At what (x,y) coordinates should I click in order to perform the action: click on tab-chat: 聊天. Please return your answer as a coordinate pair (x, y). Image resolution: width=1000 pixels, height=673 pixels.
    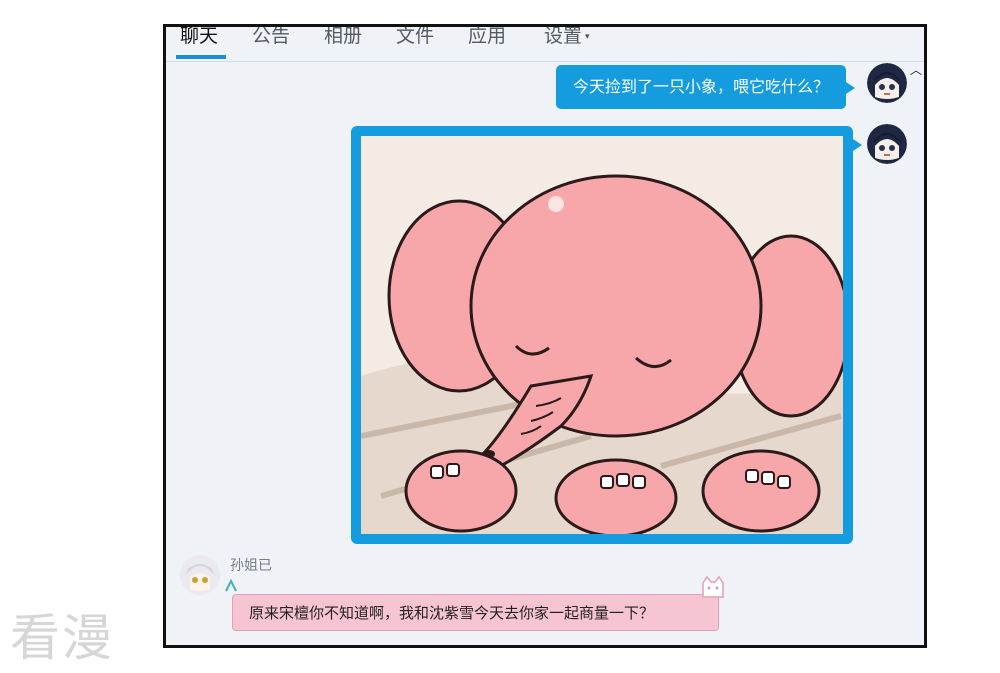
    Looking at the image, I should click on (199, 37).